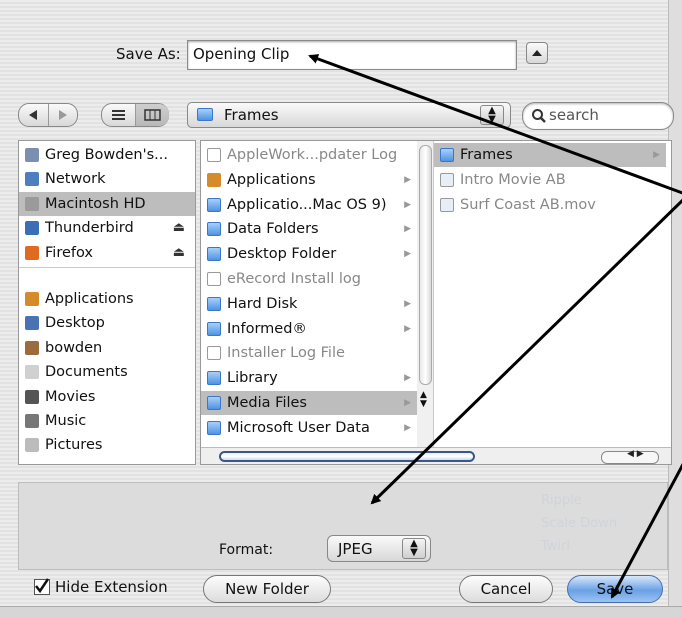 The image size is (682, 617). I want to click on new-folder-button: New Folder, so click(267, 589).